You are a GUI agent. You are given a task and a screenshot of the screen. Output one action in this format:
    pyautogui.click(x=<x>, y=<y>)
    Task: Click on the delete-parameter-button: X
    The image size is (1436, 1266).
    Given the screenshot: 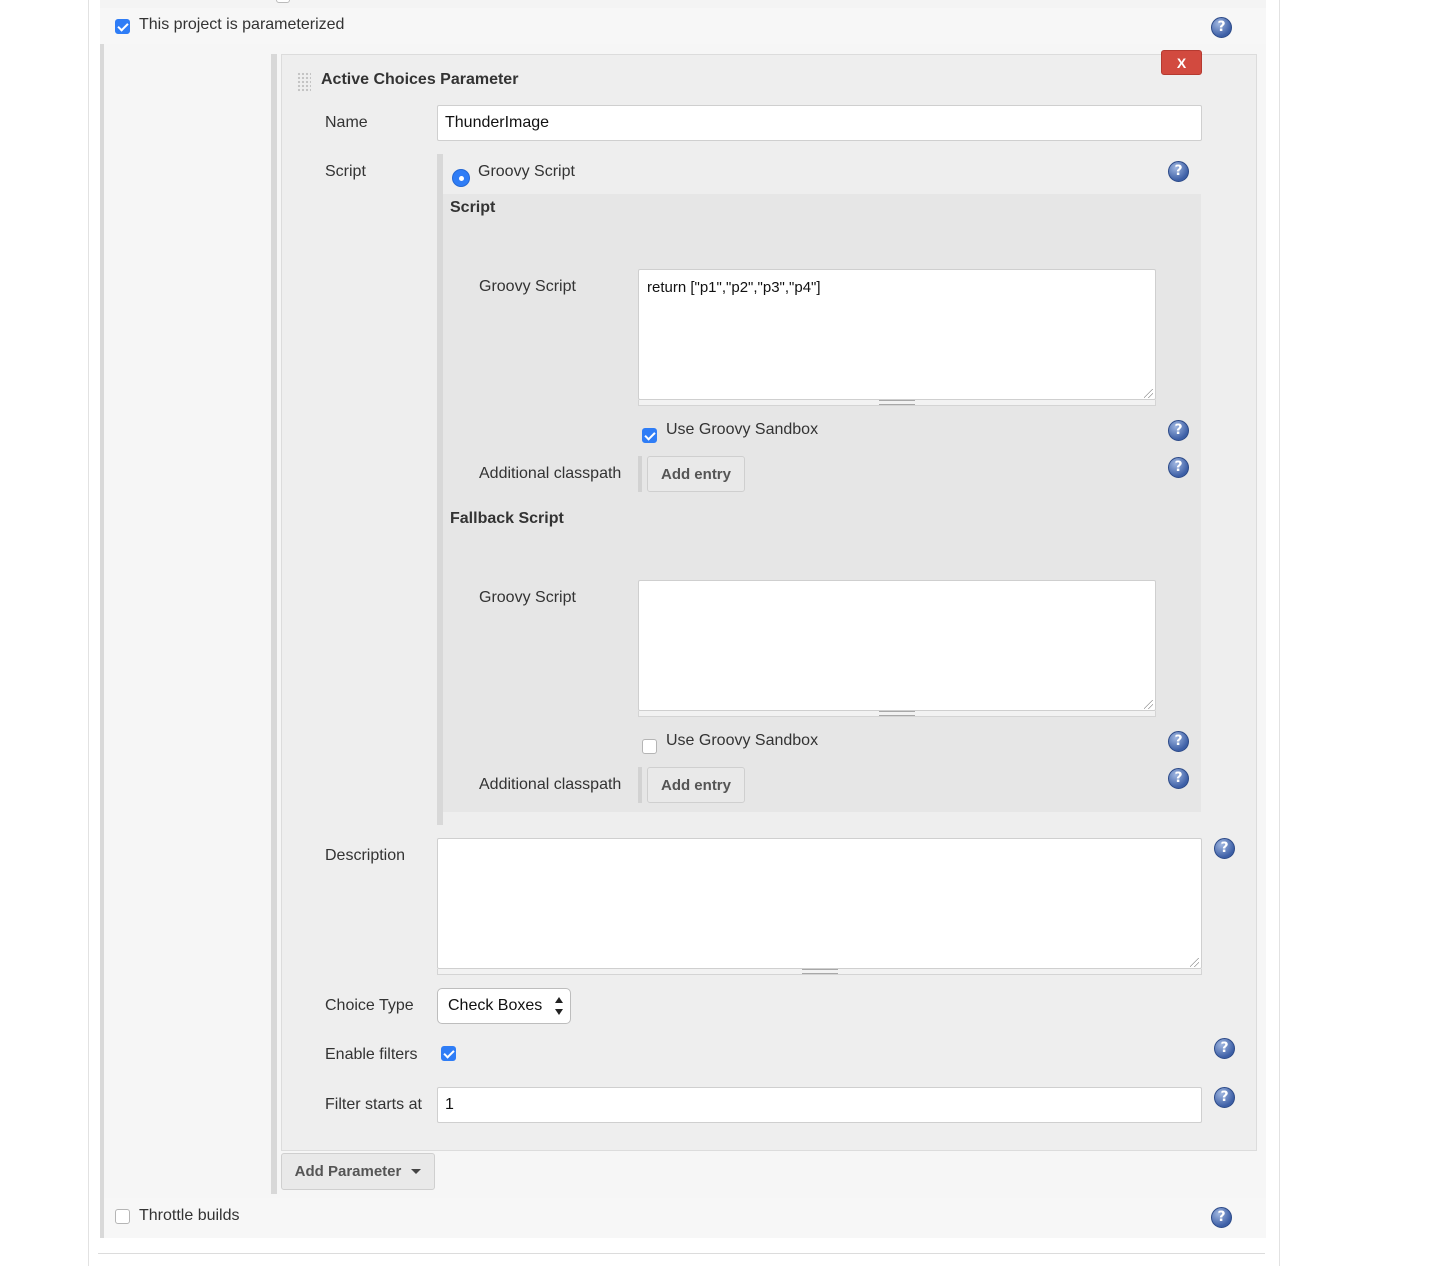 What is the action you would take?
    pyautogui.click(x=1181, y=62)
    